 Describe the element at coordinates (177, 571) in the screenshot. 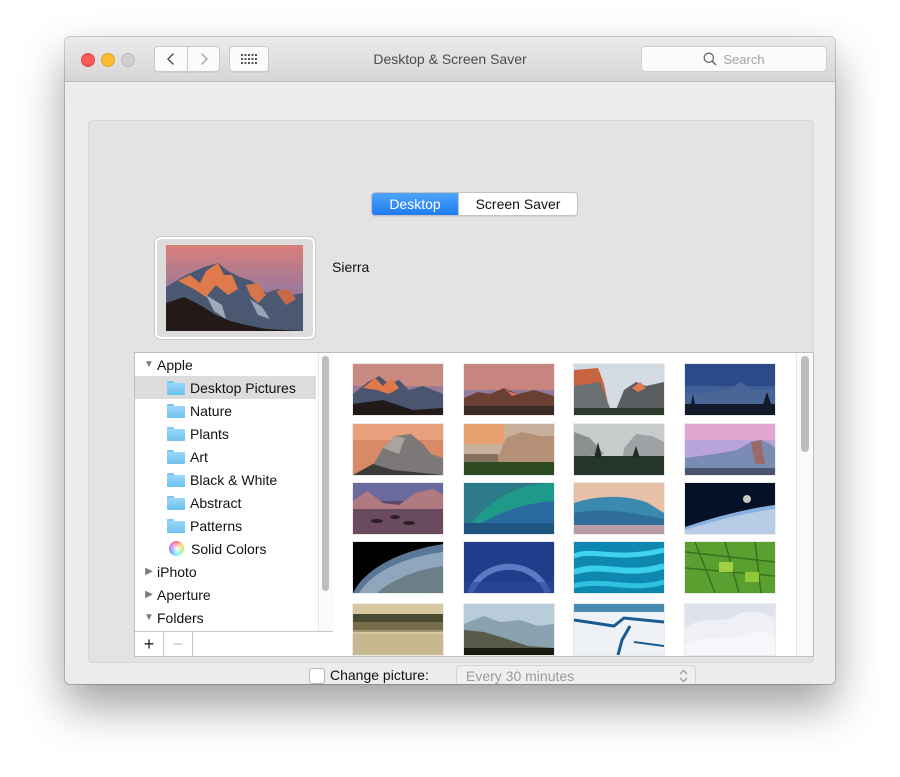

I see `sidebar-item-label: iPhoto` at that location.